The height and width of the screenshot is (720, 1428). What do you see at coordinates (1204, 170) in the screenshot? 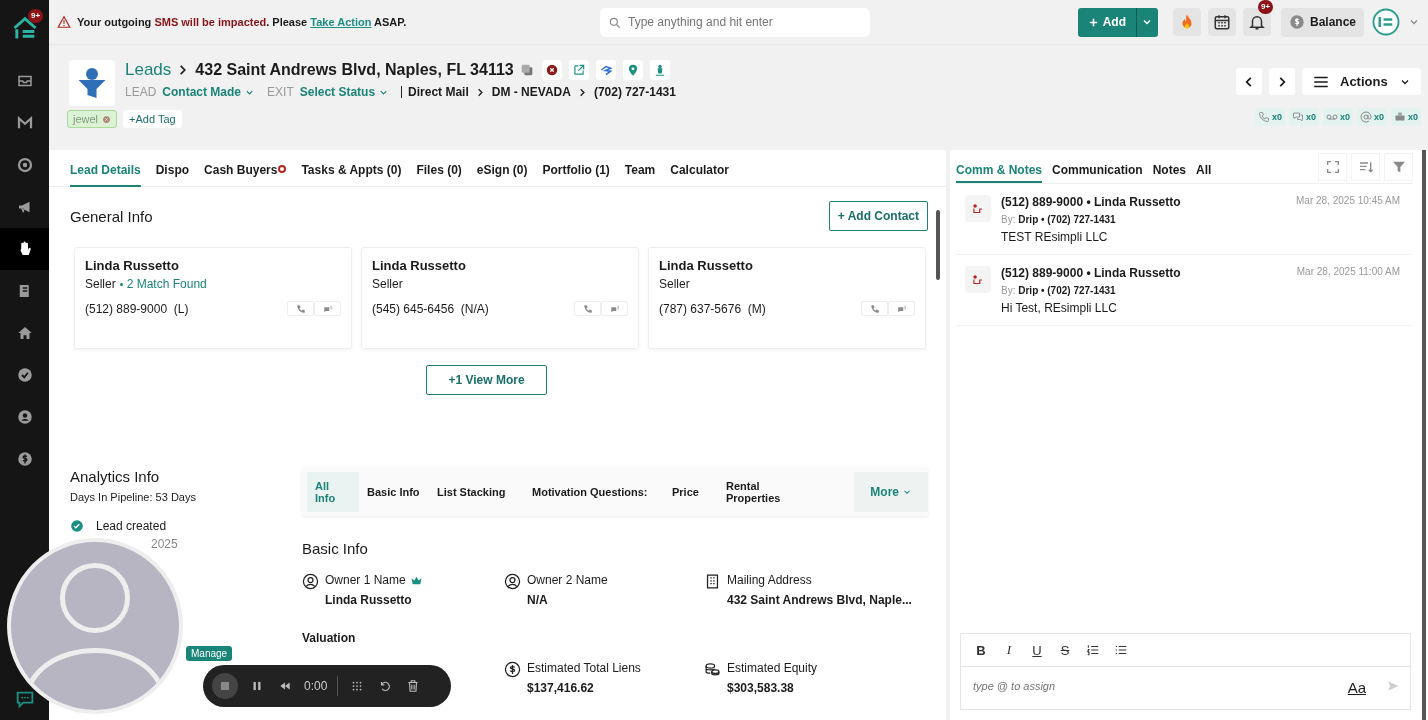
I see `tab: All` at bounding box center [1204, 170].